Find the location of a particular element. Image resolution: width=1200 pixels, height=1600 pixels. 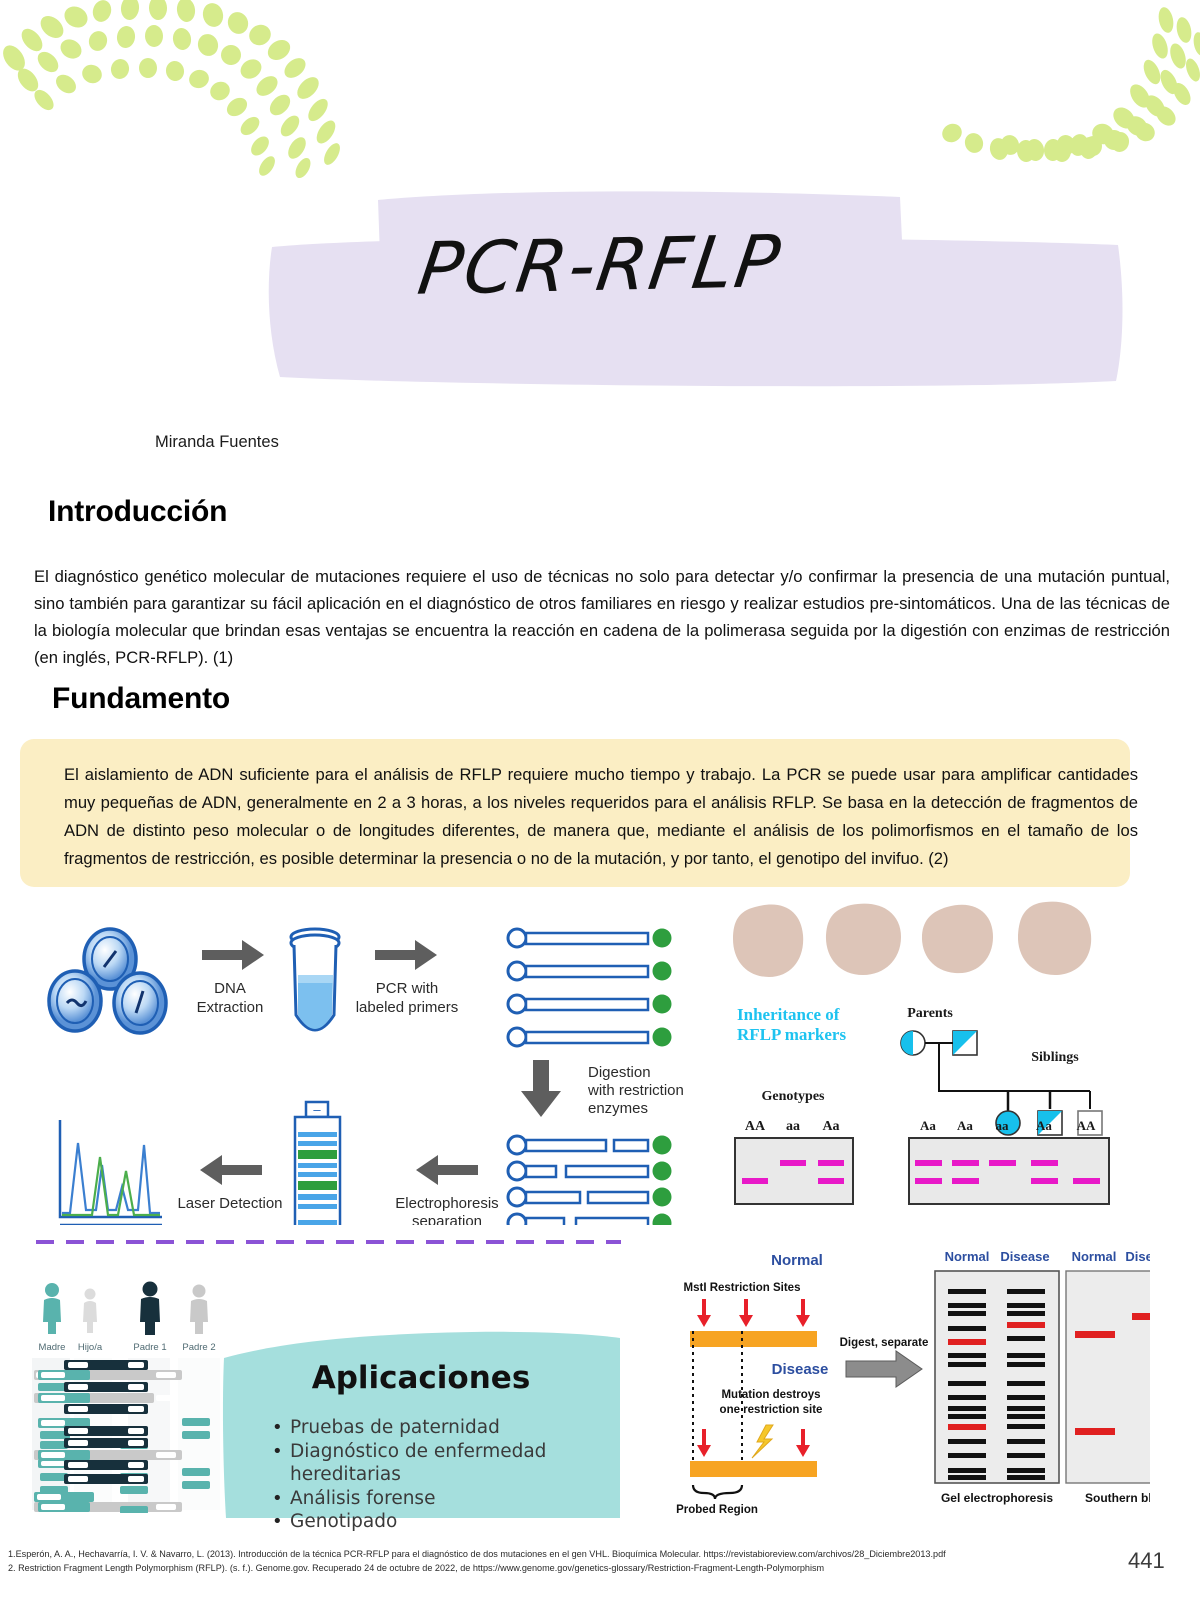

genotype-lane-1: aa is located at coordinates (793, 1126).